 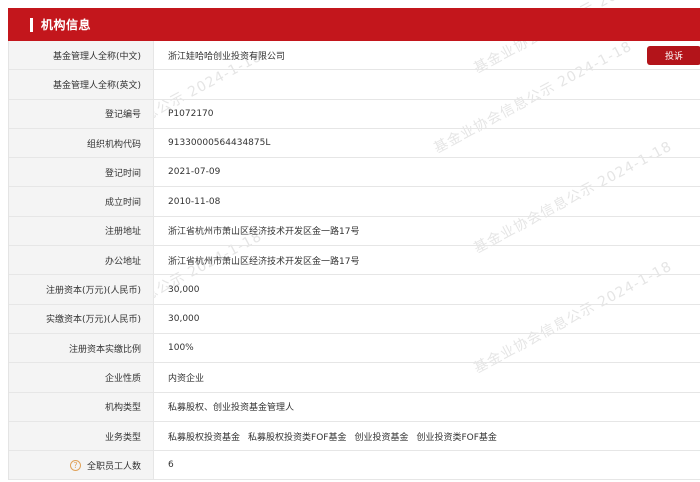 I want to click on table-row: 登记时间 2021-07-09, so click(x=354, y=173).